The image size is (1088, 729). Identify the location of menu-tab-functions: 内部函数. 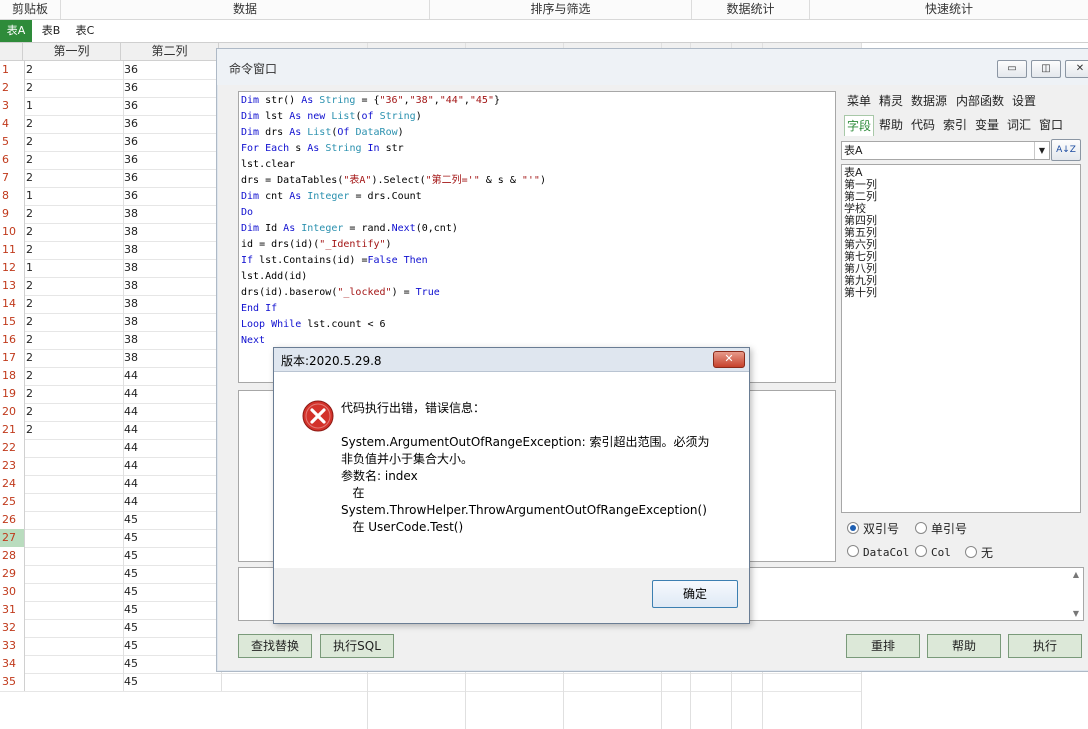
(980, 101).